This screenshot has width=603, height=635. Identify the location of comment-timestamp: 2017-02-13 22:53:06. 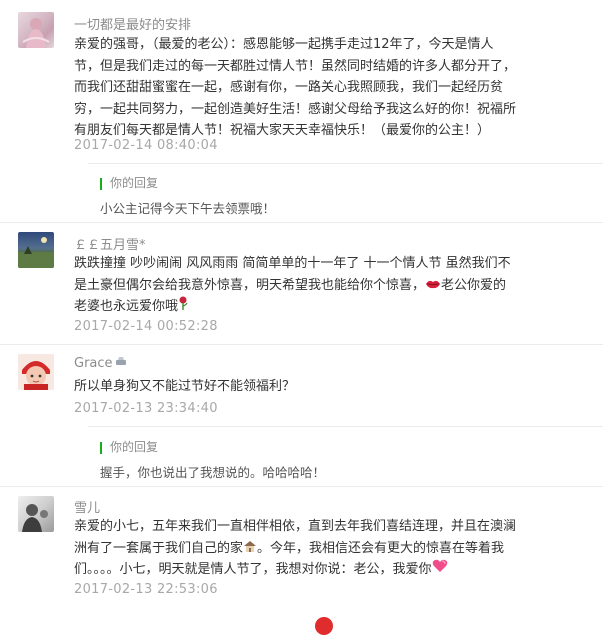
(146, 589).